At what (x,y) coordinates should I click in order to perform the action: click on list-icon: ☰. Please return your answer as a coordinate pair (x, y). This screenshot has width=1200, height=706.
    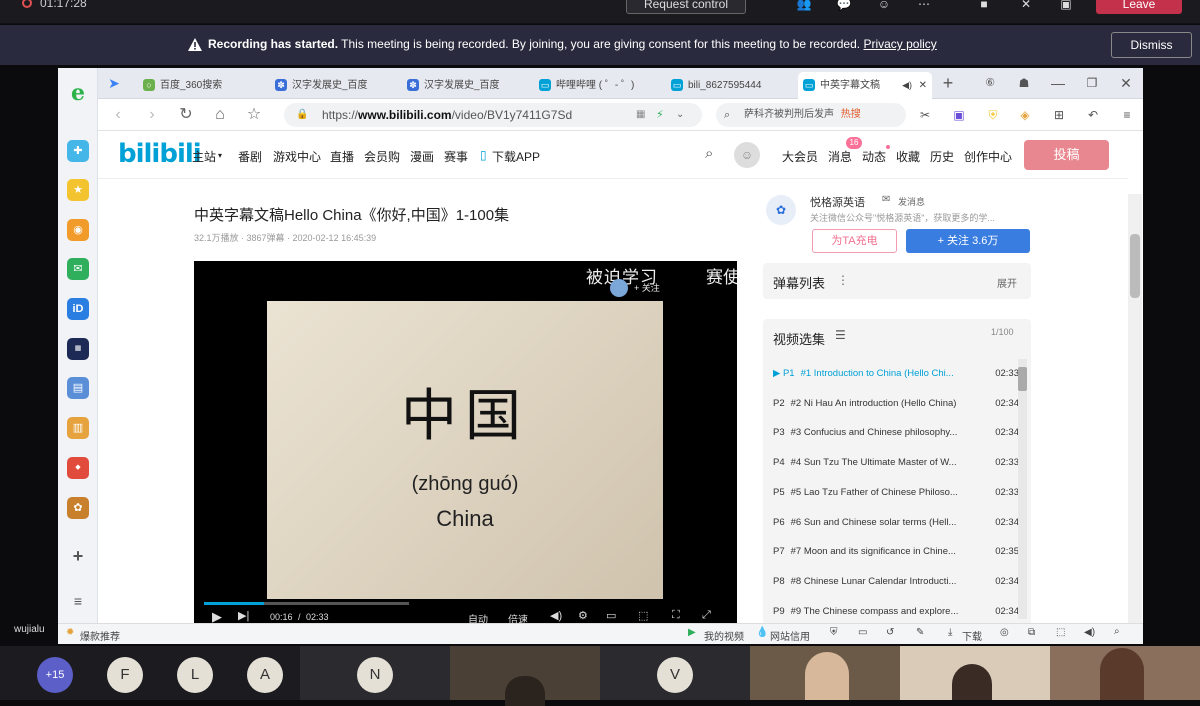
    Looking at the image, I should click on (840, 335).